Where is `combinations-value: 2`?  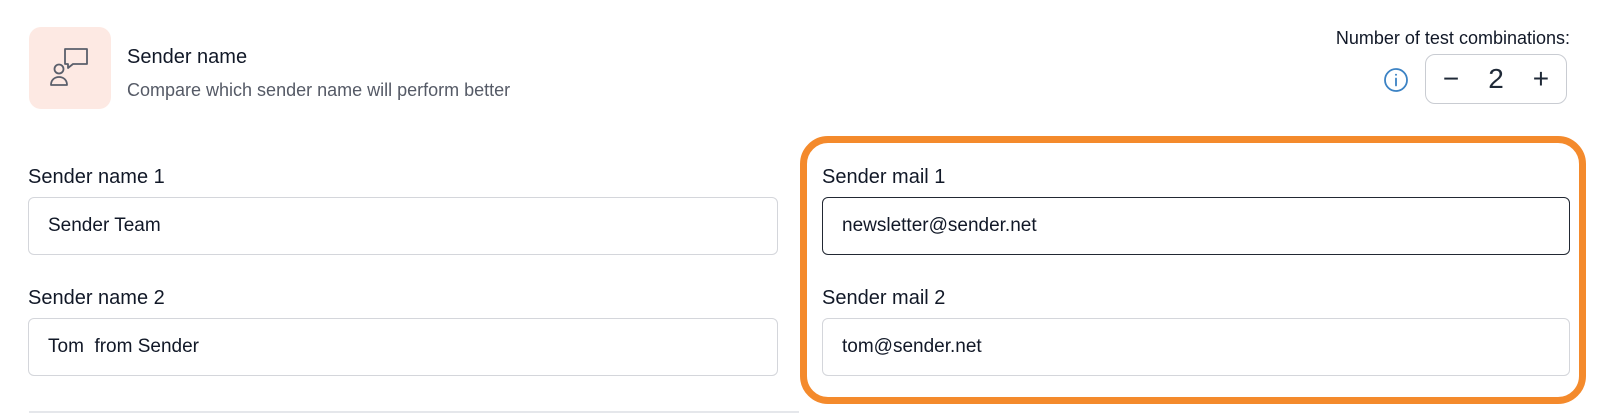 combinations-value: 2 is located at coordinates (1496, 78).